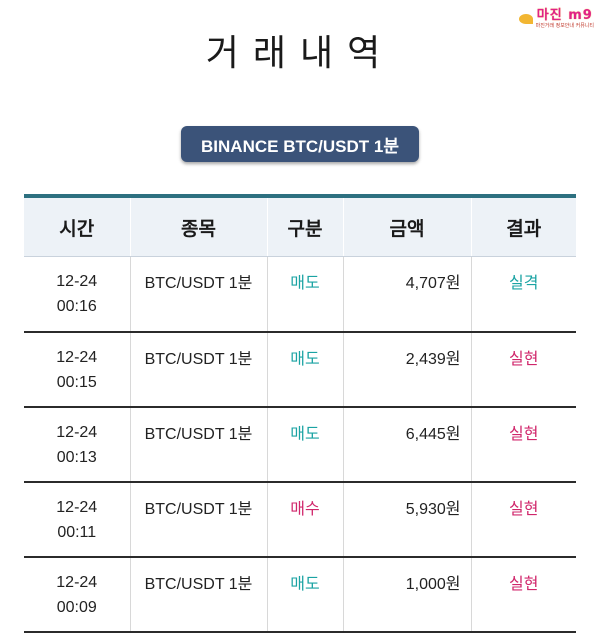 The height and width of the screenshot is (635, 600). Describe the element at coordinates (407, 369) in the screenshot. I see `cell-amount: 2,439원` at that location.